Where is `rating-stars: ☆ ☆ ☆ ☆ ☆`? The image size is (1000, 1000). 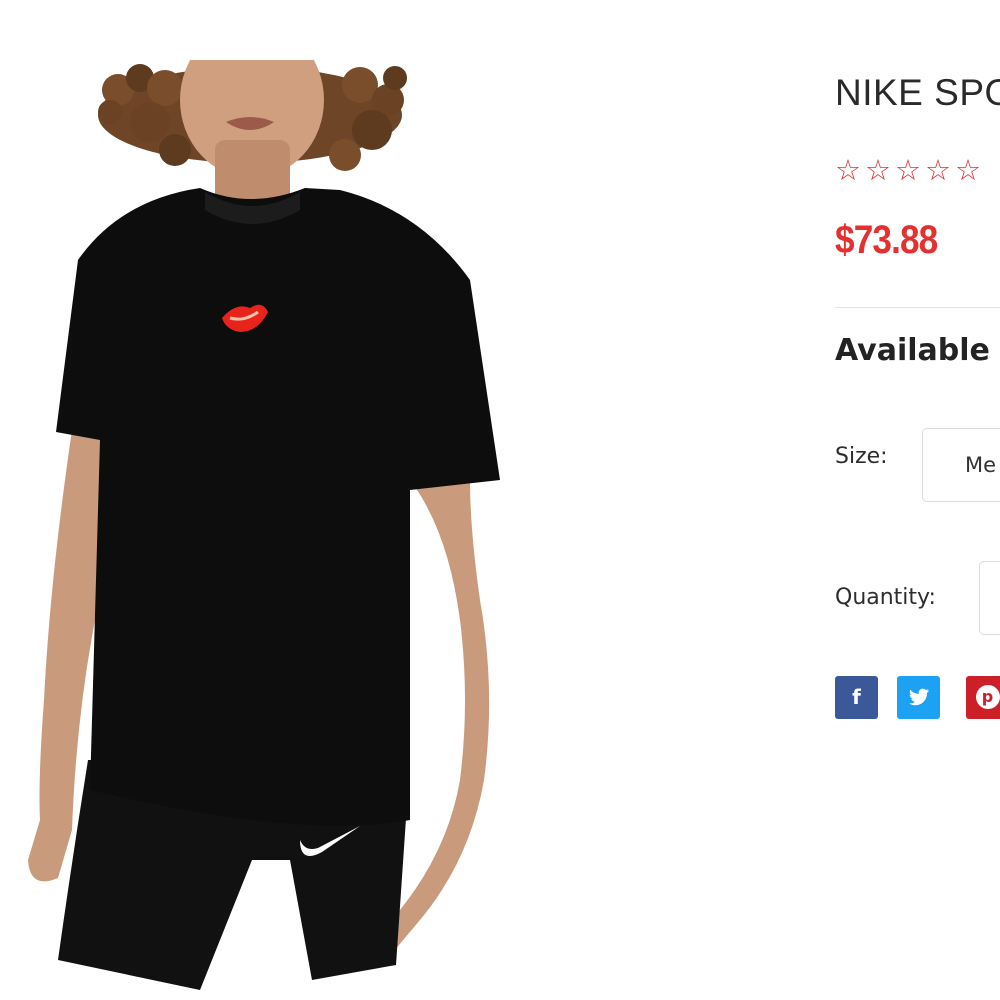
rating-stars: ☆ ☆ ☆ ☆ ☆ is located at coordinates (910, 170).